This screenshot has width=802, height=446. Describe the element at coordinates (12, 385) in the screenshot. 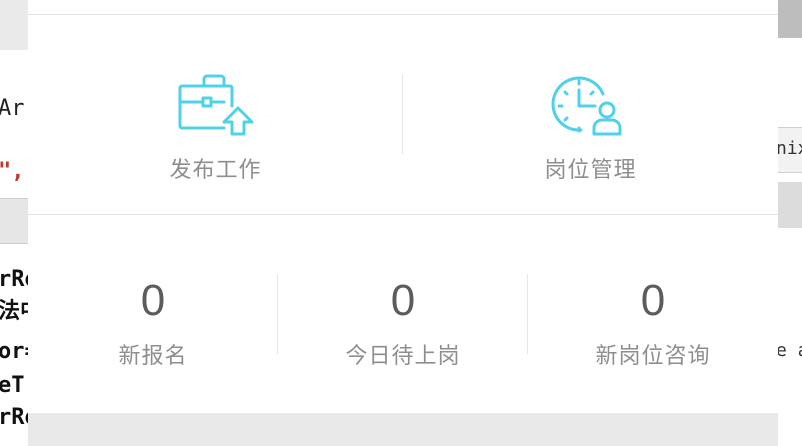

I see `code-fragment: eT` at that location.